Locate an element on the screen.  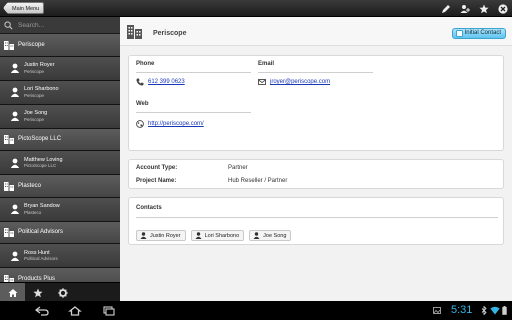
home-icon is located at coordinates (12, 292).